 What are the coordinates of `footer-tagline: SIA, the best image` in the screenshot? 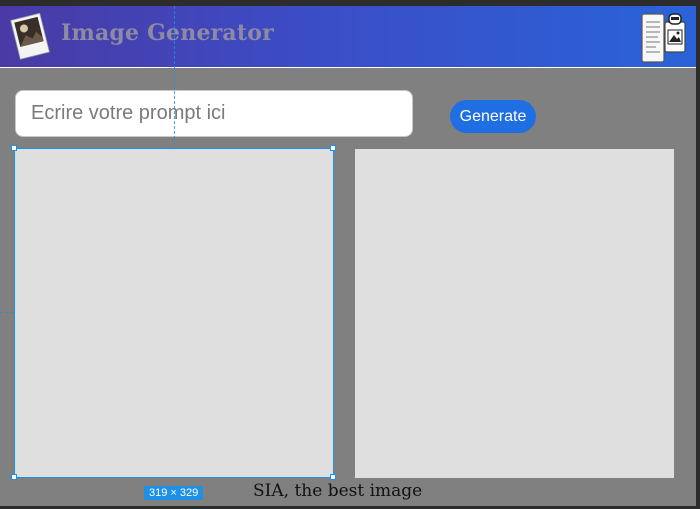 It's located at (338, 491).